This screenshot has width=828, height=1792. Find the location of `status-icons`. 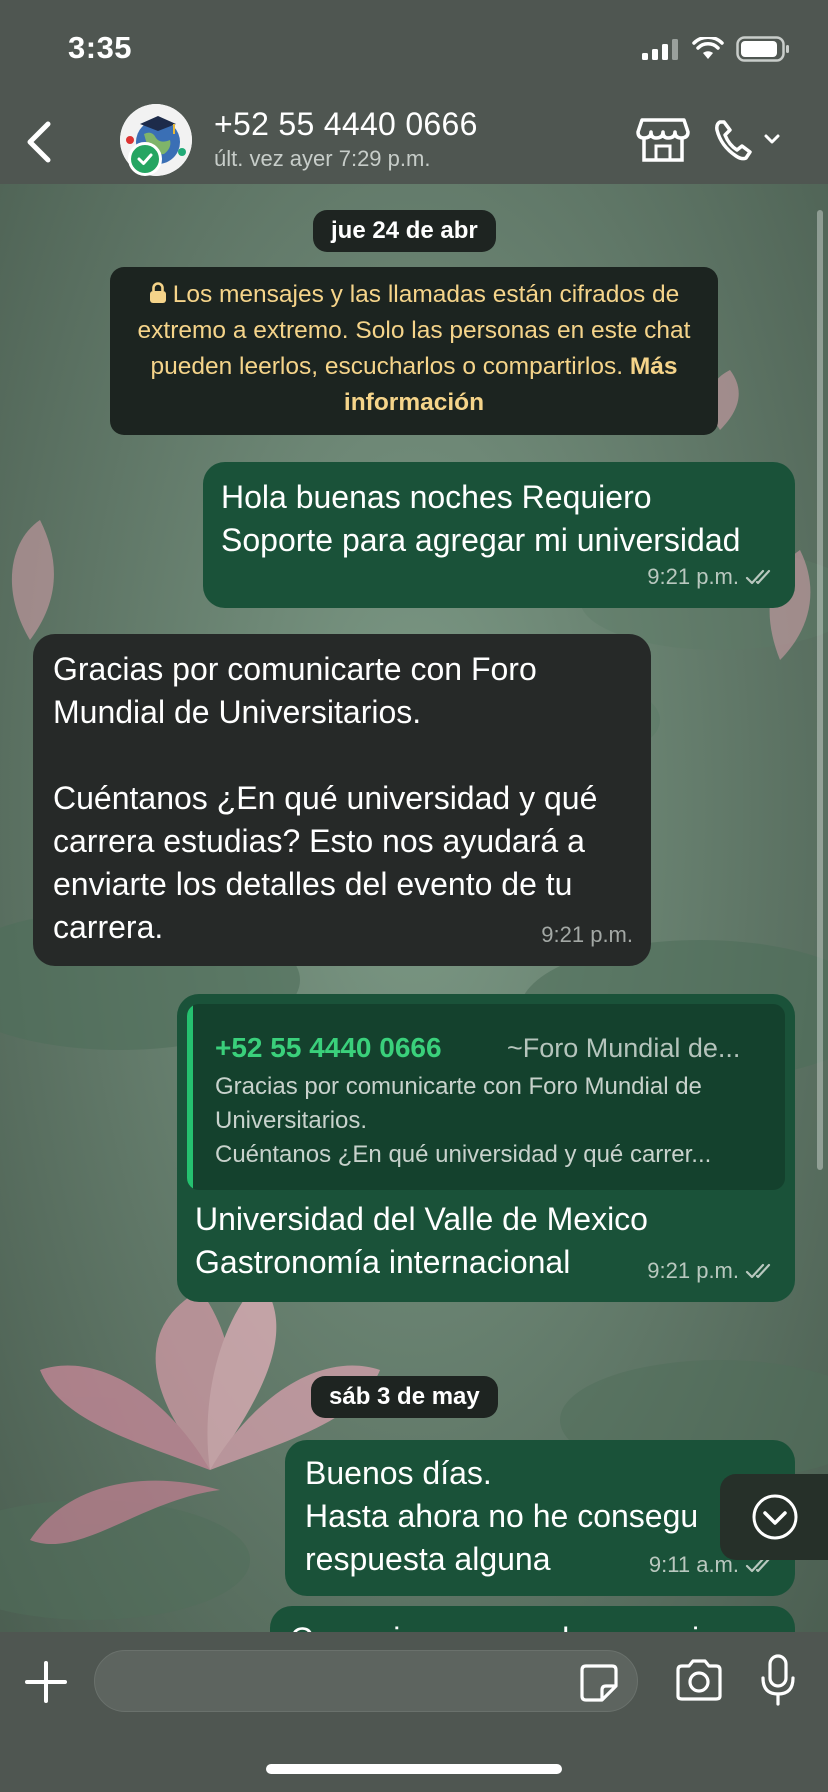

status-icons is located at coordinates (716, 49).